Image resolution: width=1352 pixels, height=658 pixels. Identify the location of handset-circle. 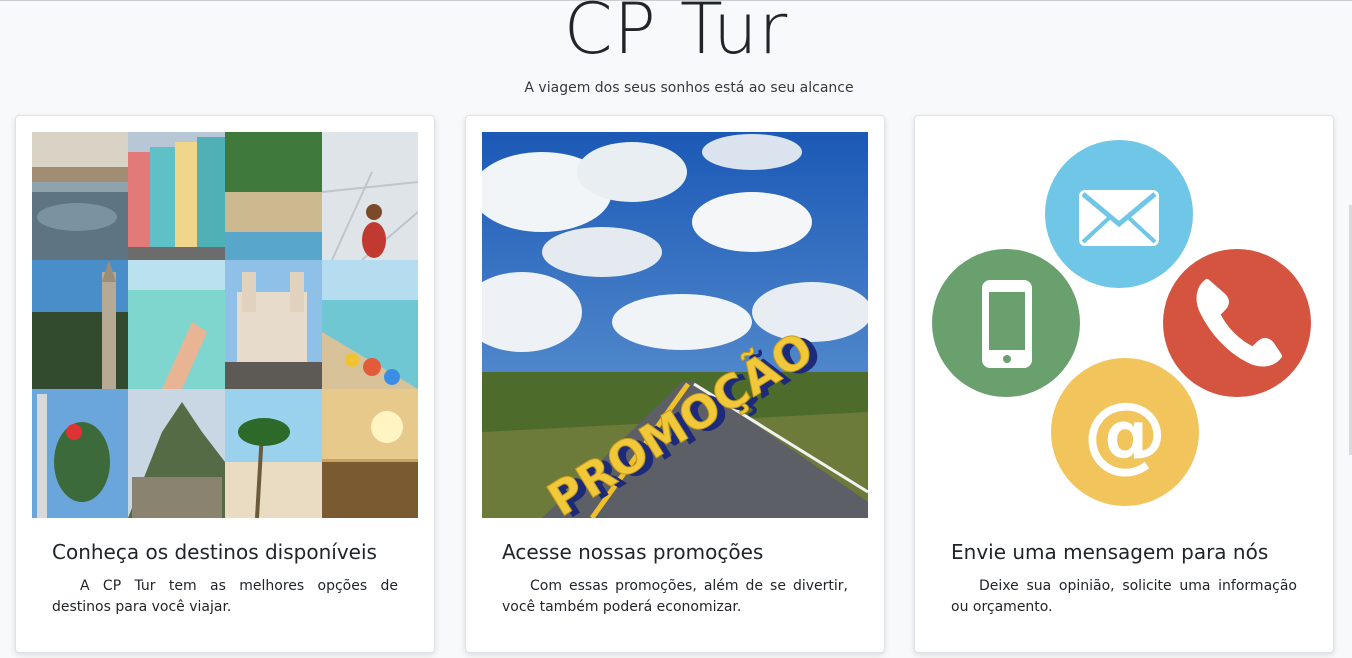
(1237, 323).